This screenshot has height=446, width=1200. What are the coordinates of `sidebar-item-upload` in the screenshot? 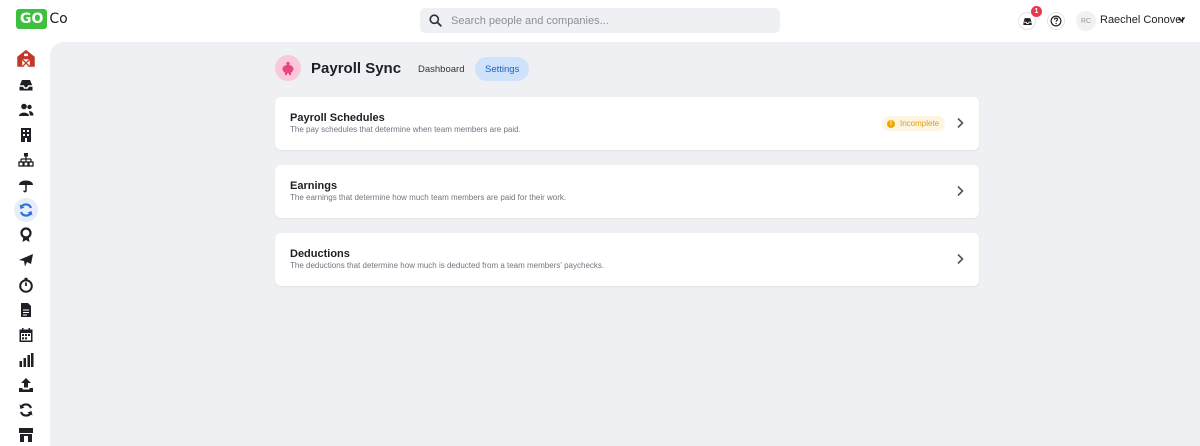 It's located at (26, 385).